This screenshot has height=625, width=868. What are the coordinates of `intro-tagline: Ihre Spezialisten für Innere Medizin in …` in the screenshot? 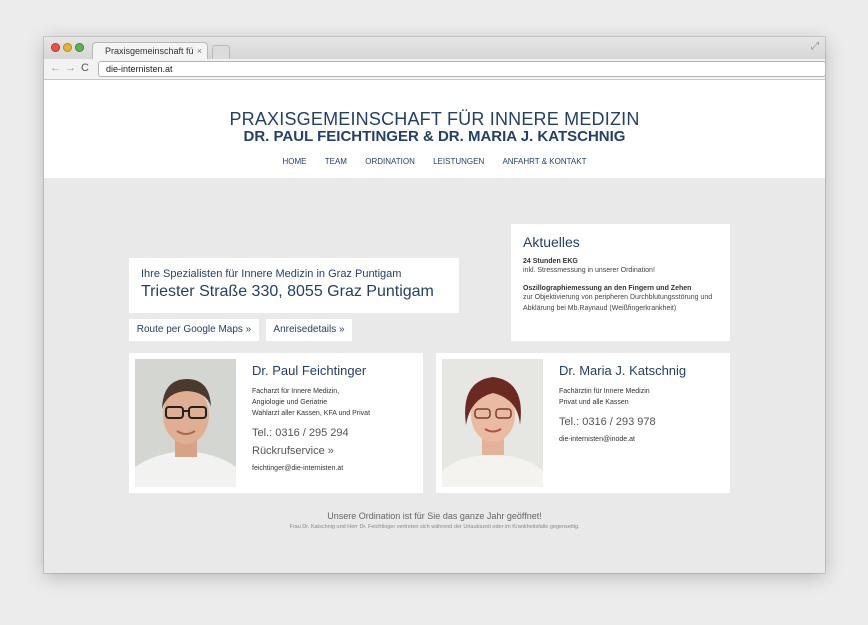 It's located at (271, 274).